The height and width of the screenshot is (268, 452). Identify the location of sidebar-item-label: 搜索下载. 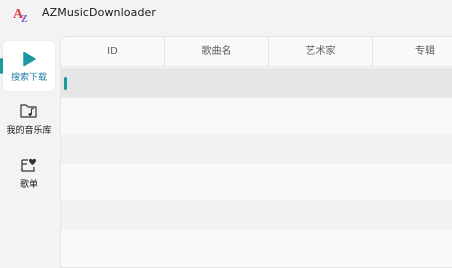
(28, 78).